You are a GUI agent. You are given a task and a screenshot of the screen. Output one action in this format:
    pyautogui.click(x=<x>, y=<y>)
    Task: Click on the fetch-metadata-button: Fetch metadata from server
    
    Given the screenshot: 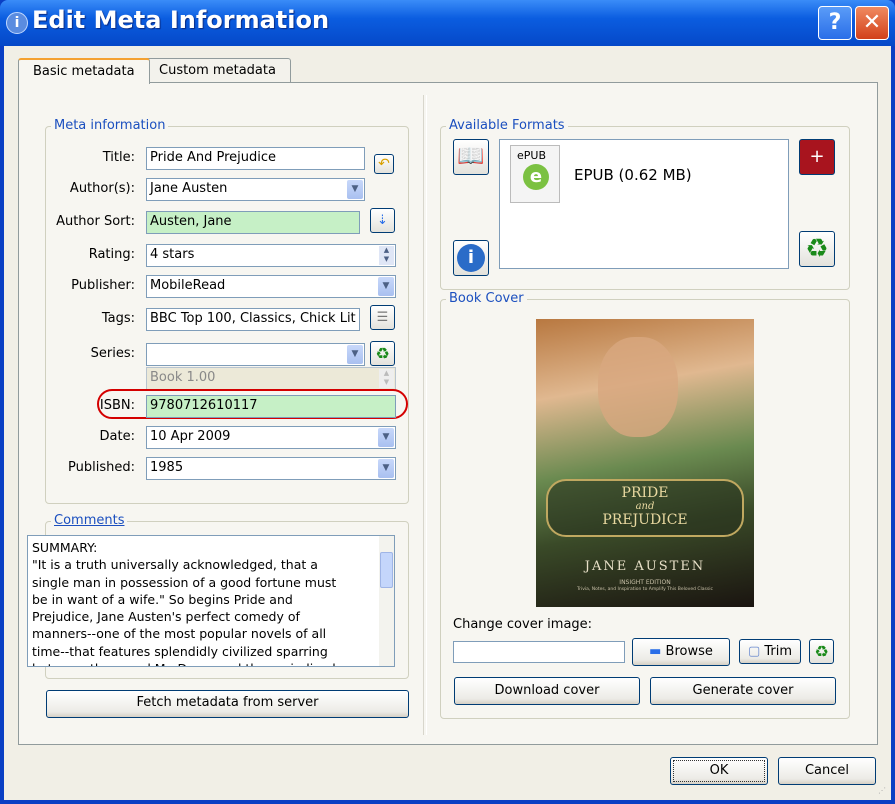 What is the action you would take?
    pyautogui.click(x=227, y=704)
    